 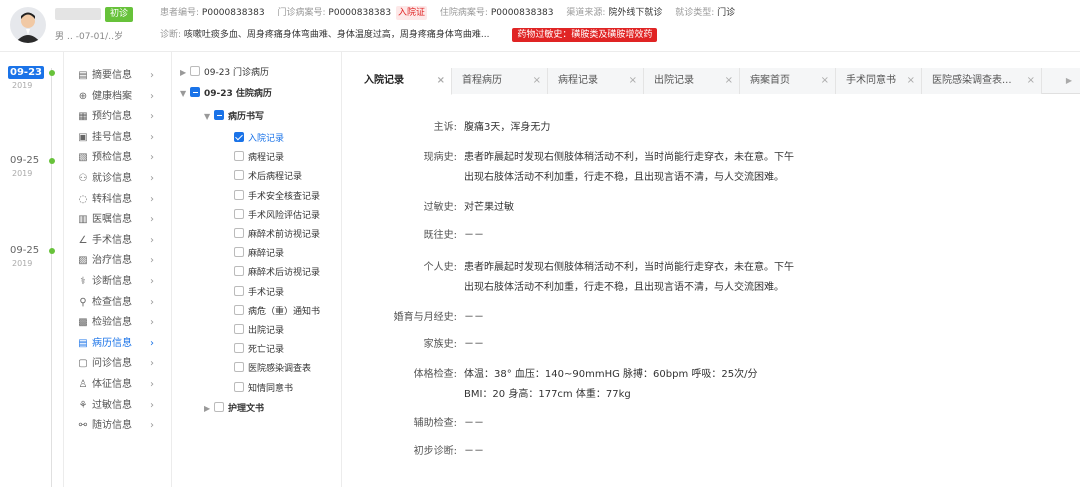 What do you see at coordinates (403, 81) in the screenshot?
I see `record-tab: 入院记录 ×` at bounding box center [403, 81].